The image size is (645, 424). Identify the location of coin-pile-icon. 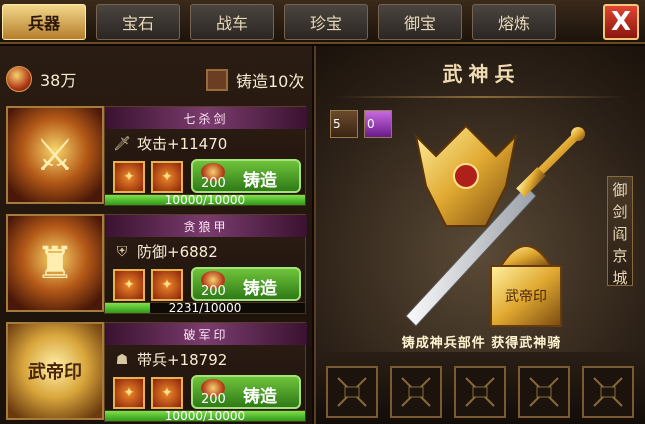
(19, 79).